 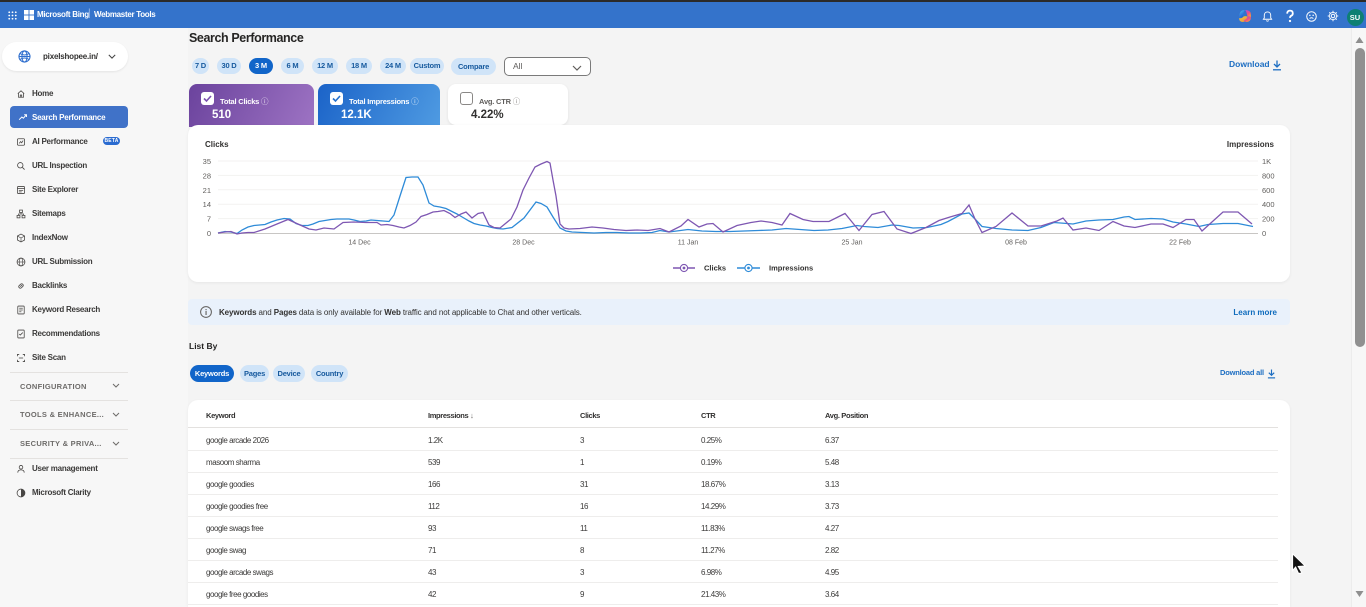 What do you see at coordinates (209, 219) in the screenshot?
I see `svg-text: 7` at bounding box center [209, 219].